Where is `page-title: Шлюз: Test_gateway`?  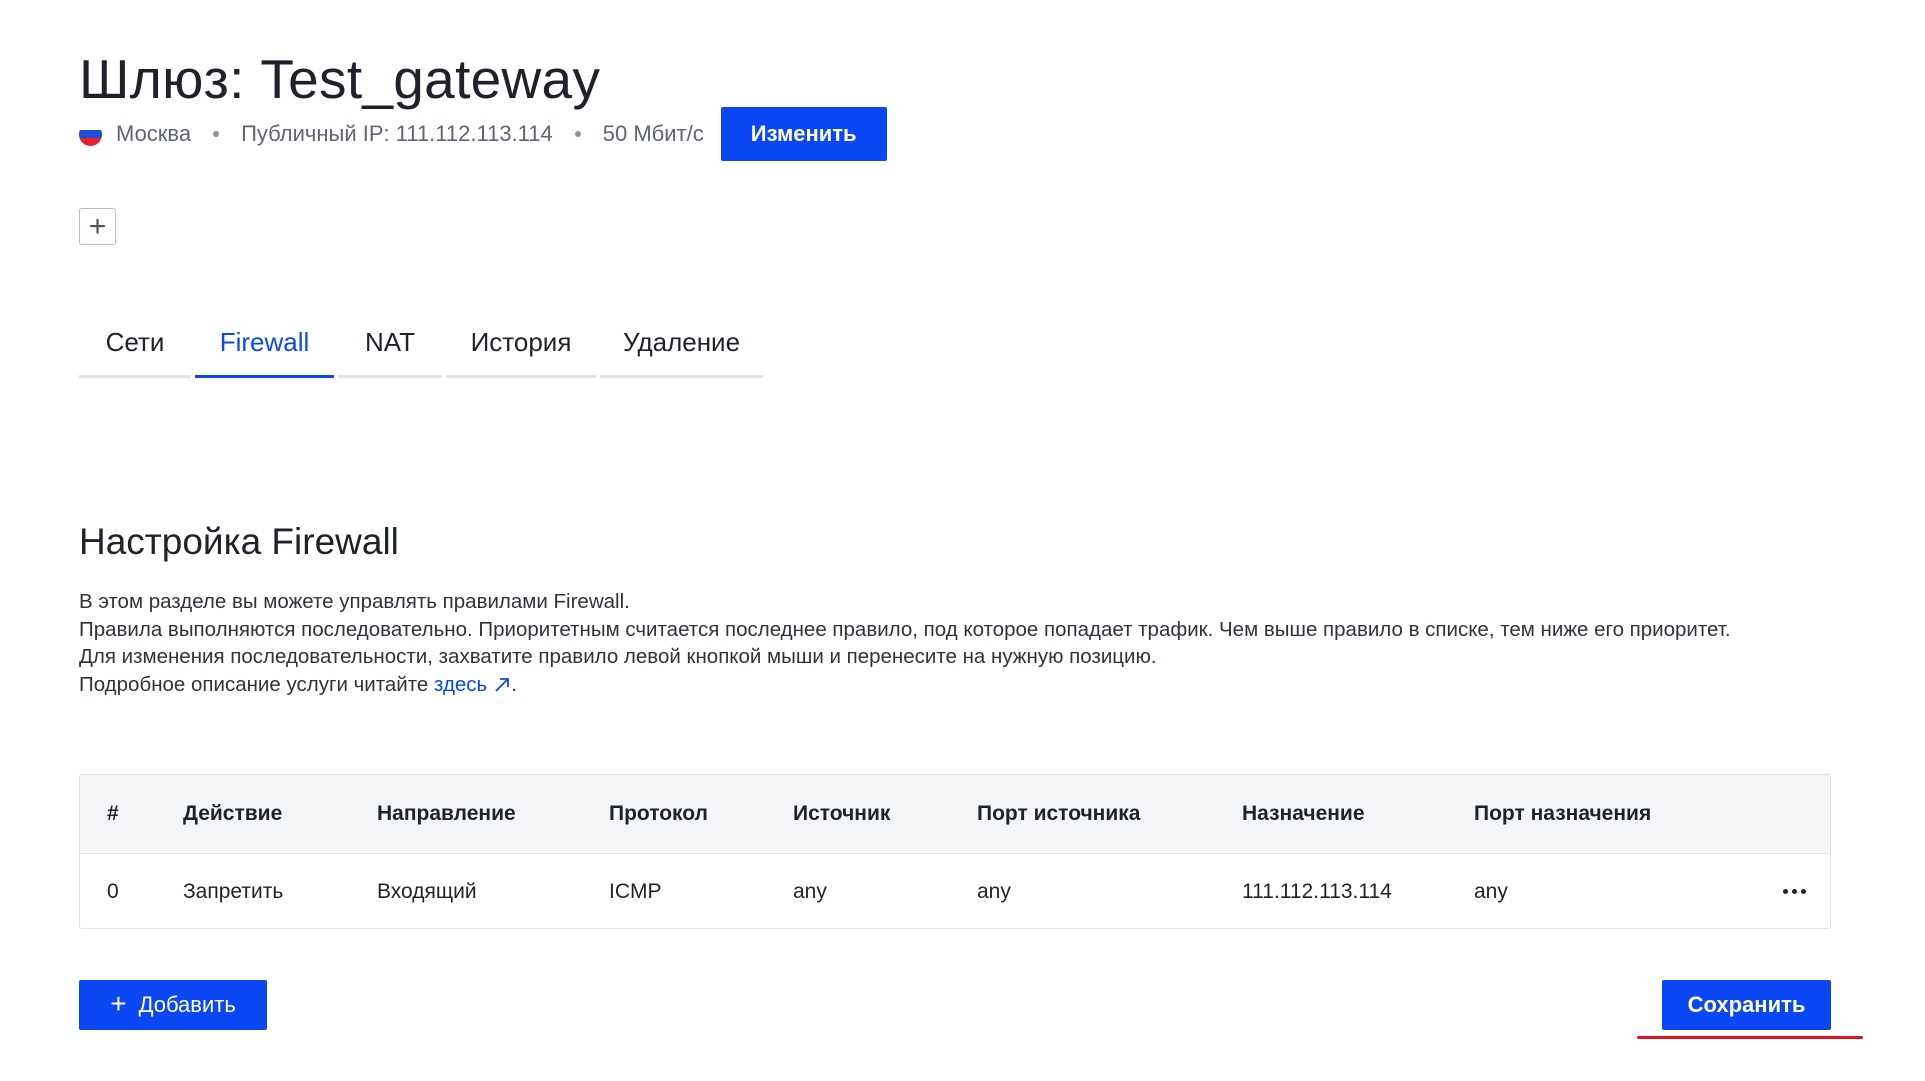 page-title: Шлюз: Test_gateway is located at coordinates (340, 78).